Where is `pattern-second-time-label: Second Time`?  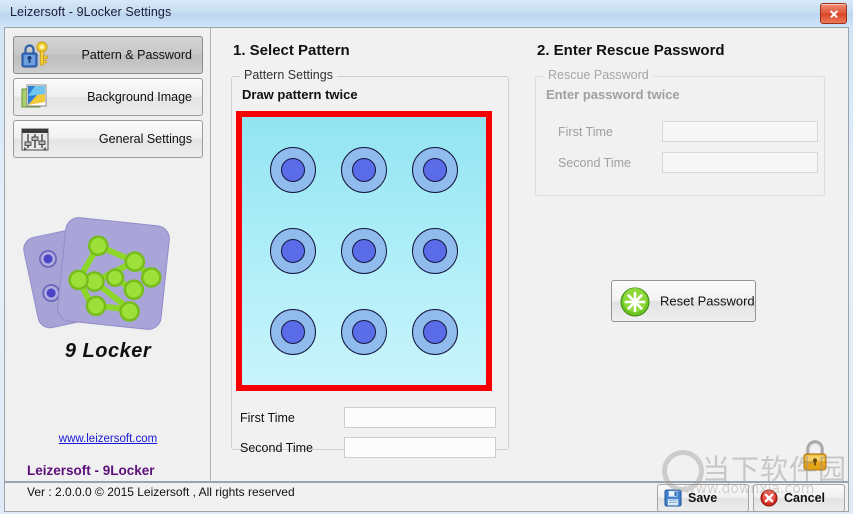
pattern-second-time-label: Second Time is located at coordinates (276, 448).